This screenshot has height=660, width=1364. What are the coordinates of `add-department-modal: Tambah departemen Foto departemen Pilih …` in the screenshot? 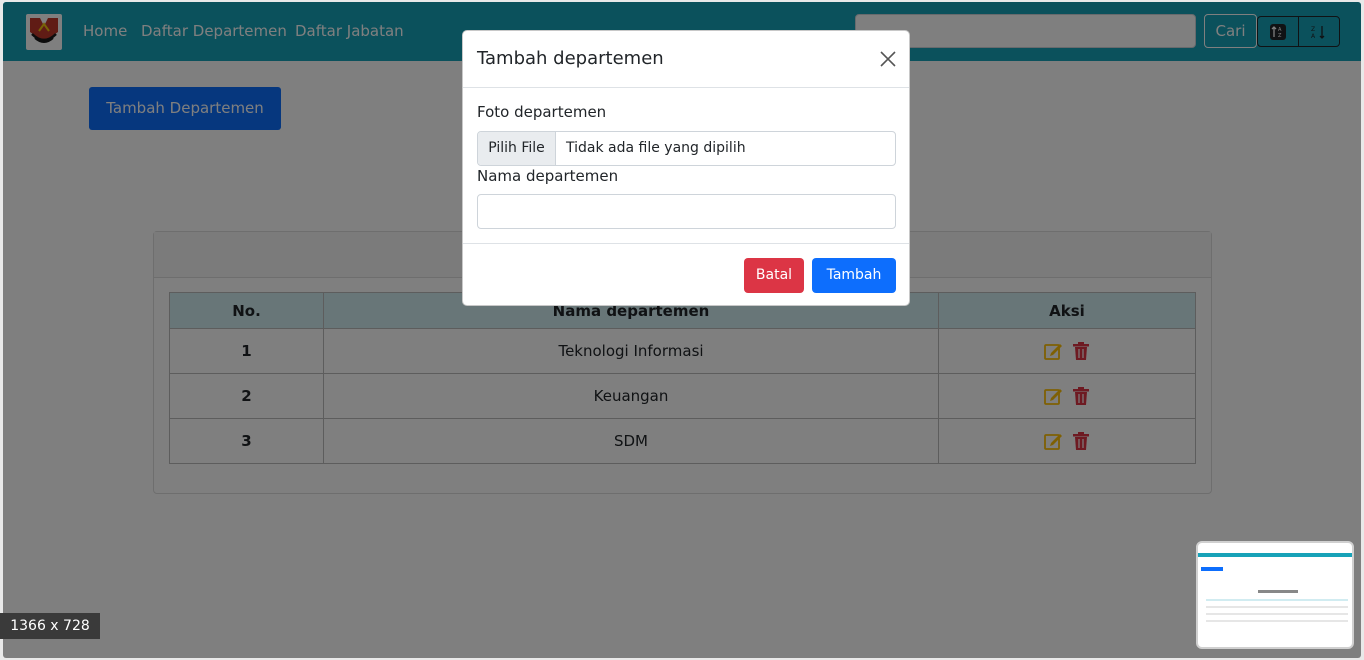 It's located at (686, 168).